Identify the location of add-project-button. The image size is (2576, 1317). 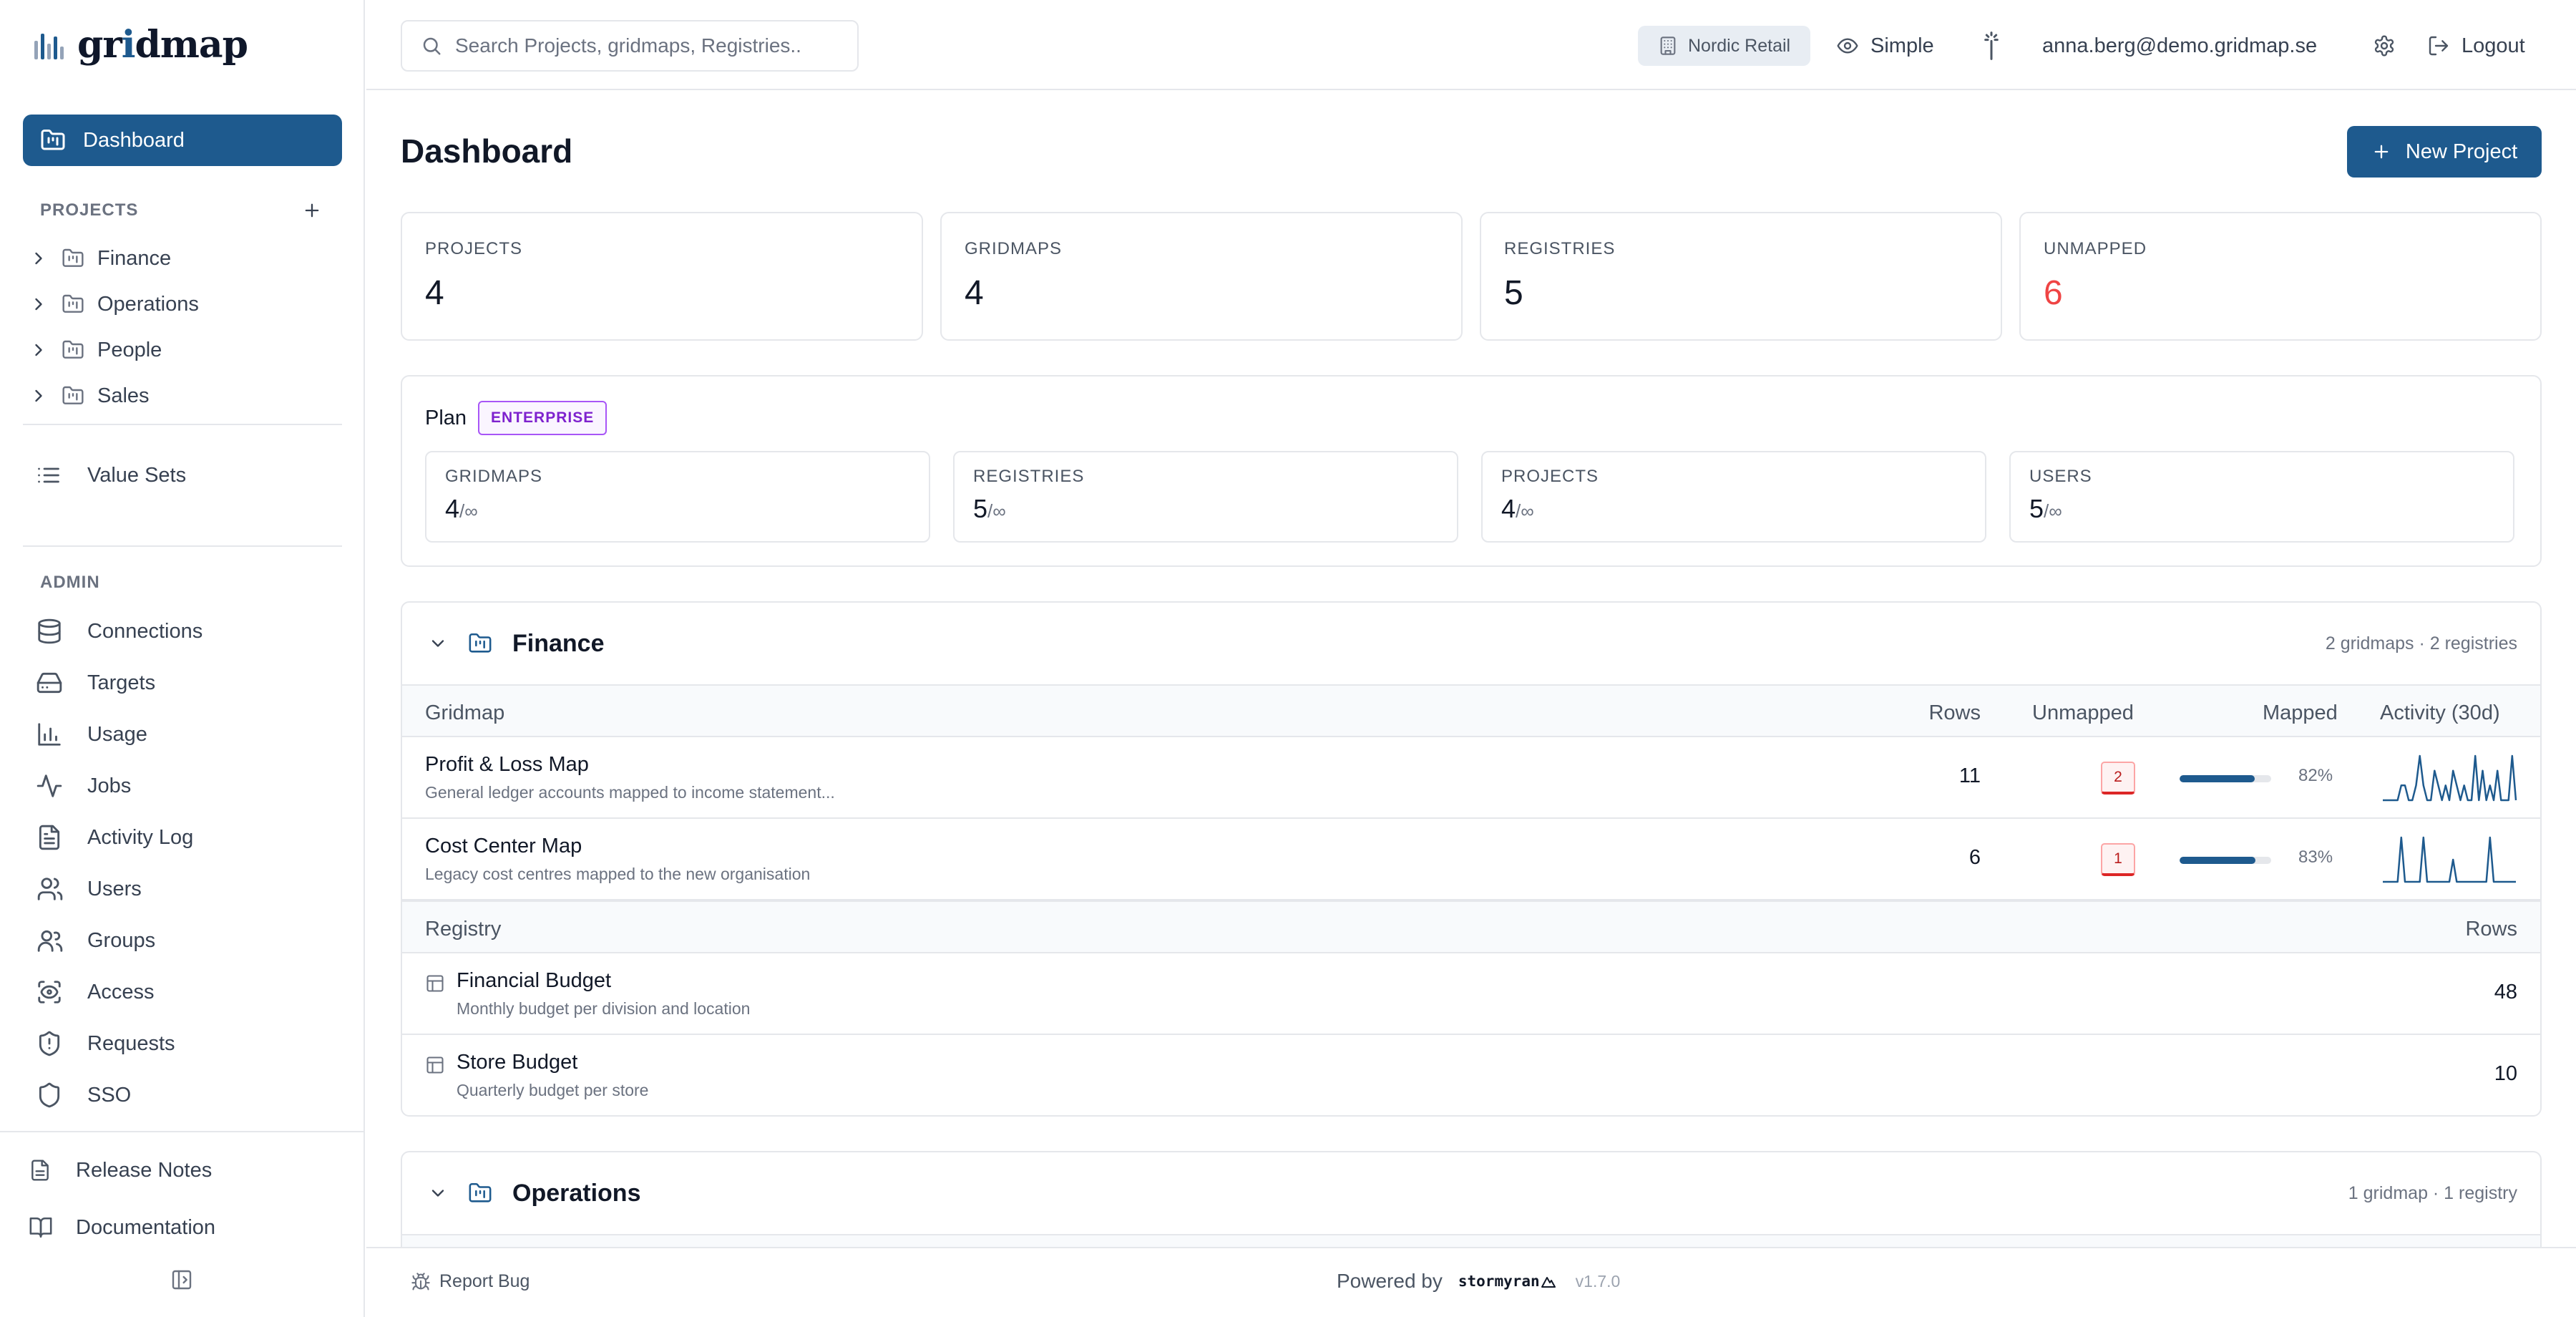
(312, 210).